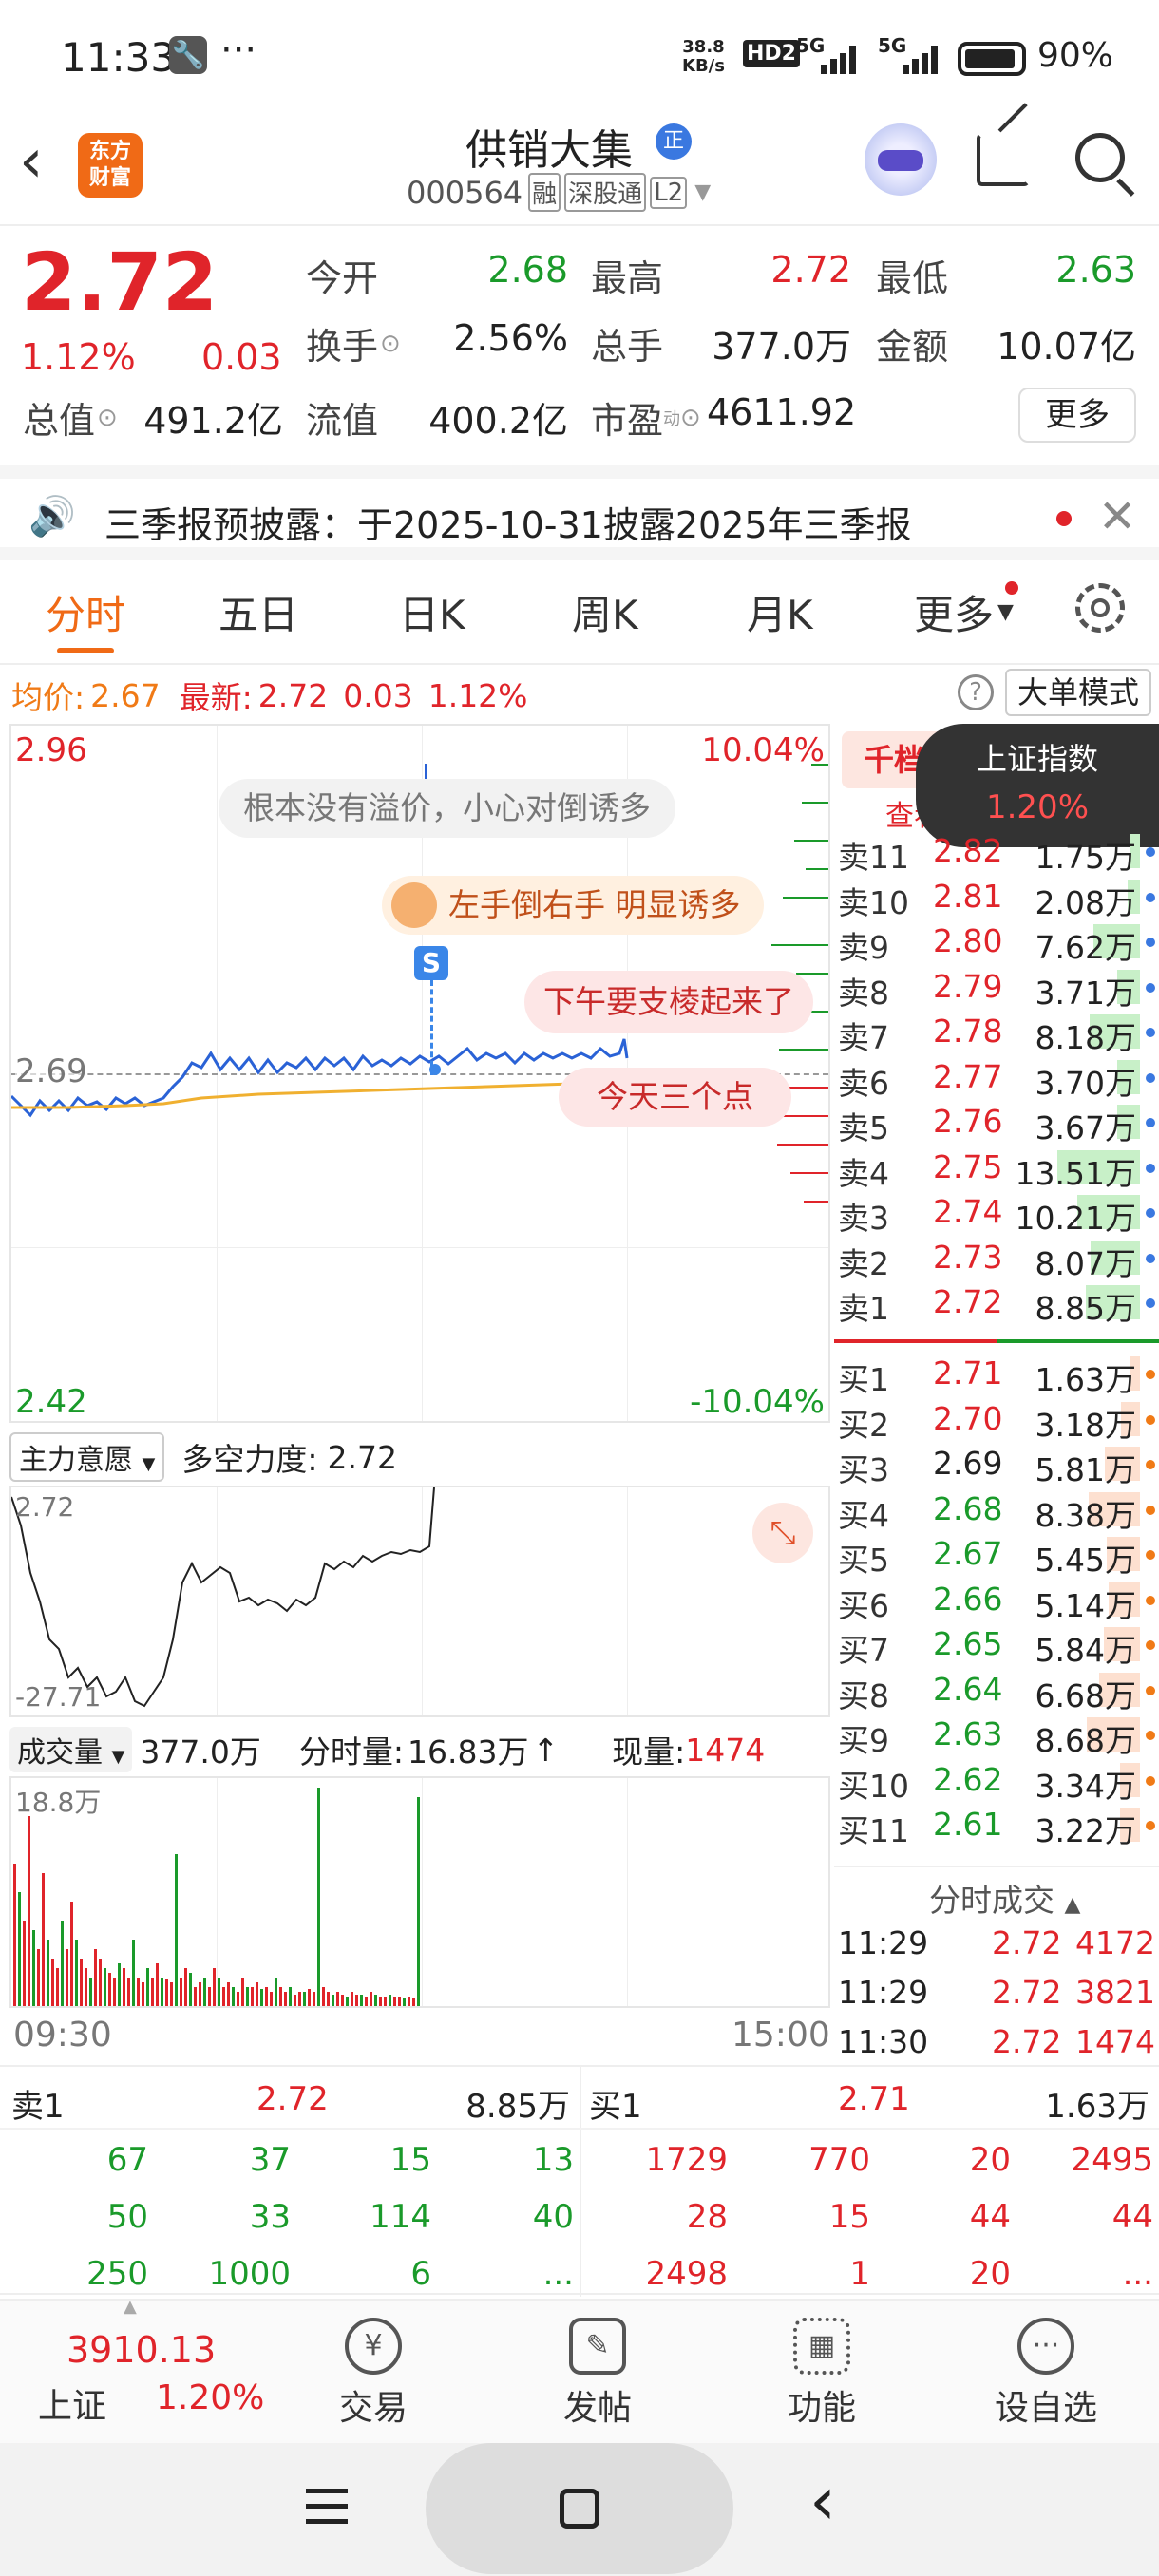  Describe the element at coordinates (468, 1752) in the screenshot. I see `minute-volume: 16.83万` at that location.